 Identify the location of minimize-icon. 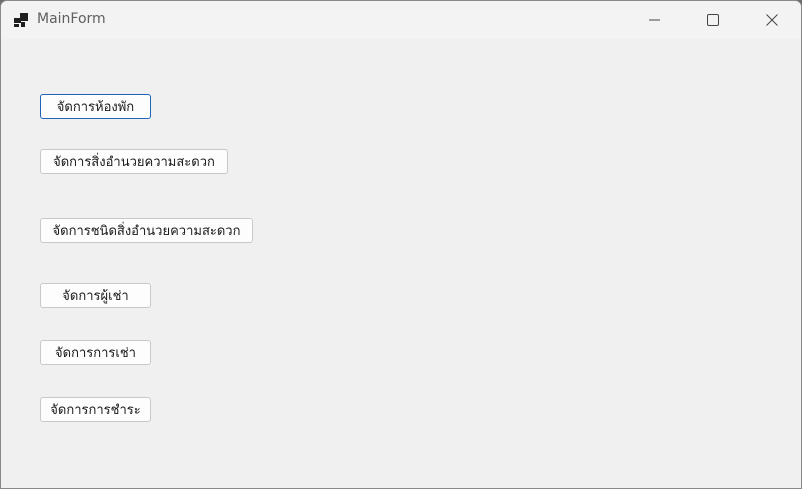
(655, 20).